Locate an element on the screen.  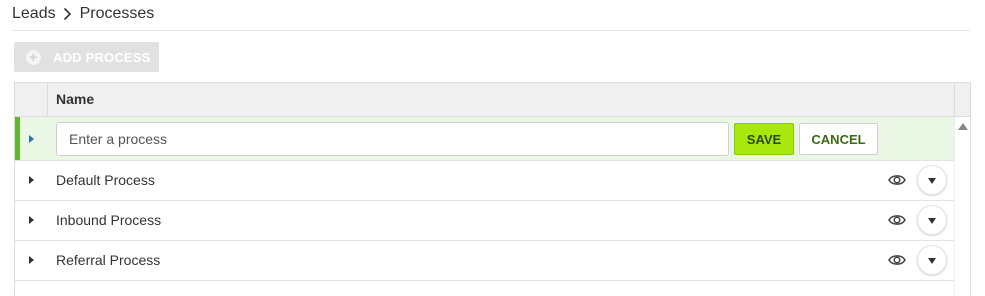
active-row-accent is located at coordinates (17, 138).